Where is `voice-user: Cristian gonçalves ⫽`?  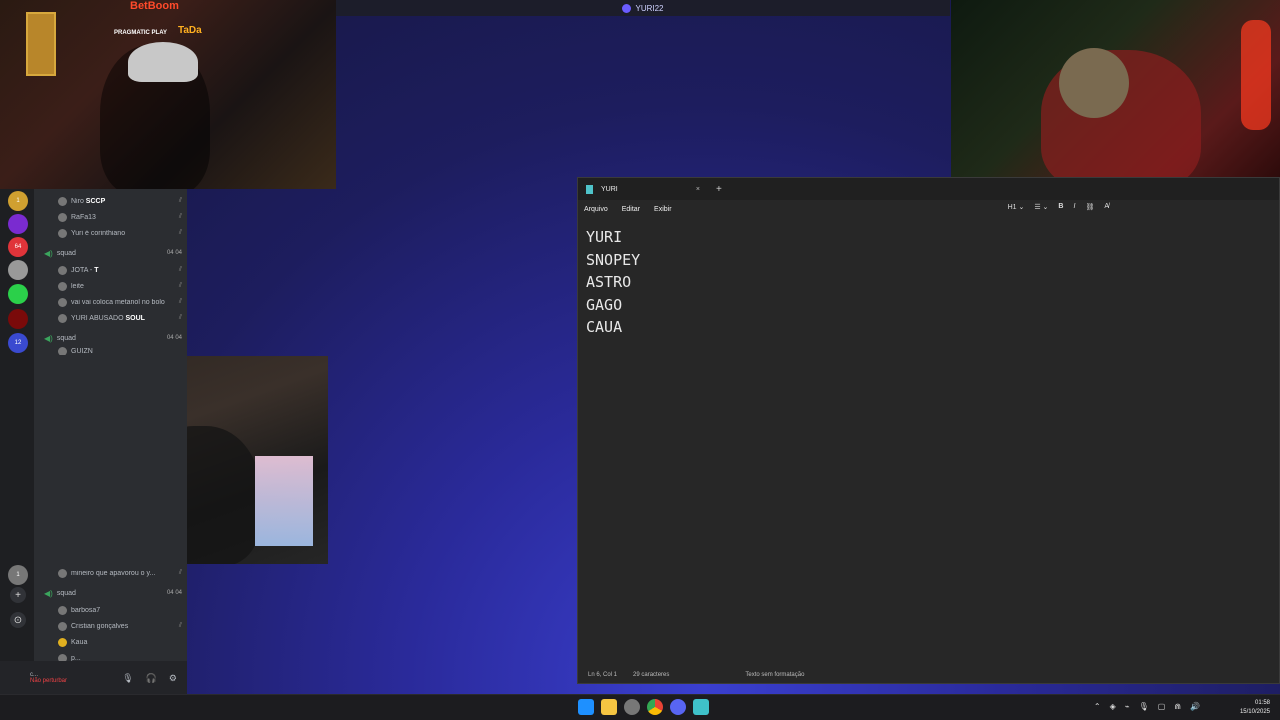
voice-user: Cristian gonçalves ⫽ is located at coordinates (120, 626).